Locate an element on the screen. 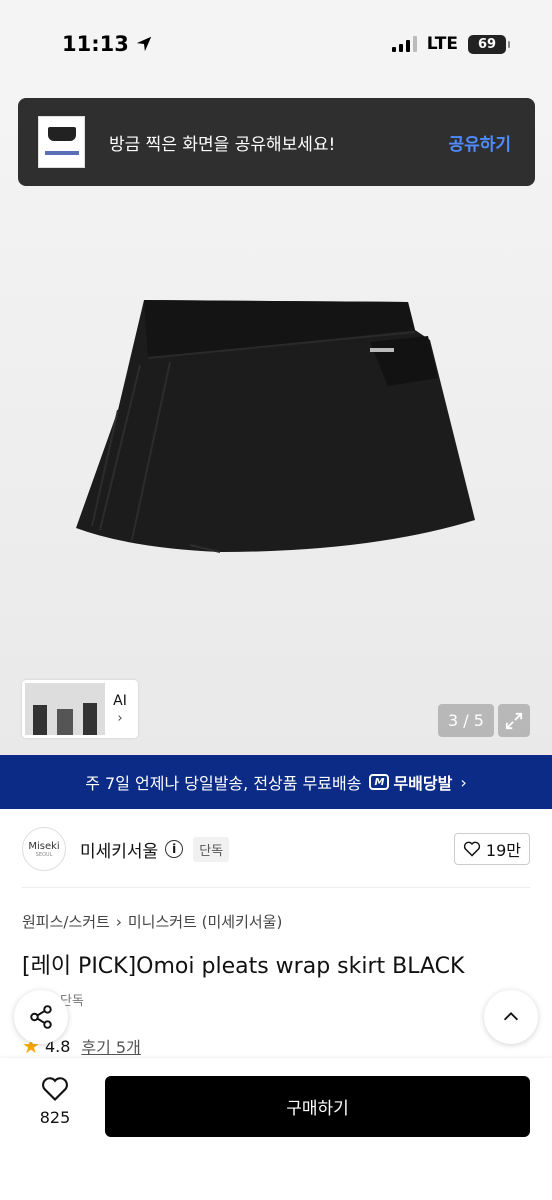 The height and width of the screenshot is (1200, 552). scroll-top-button is located at coordinates (511, 1017).